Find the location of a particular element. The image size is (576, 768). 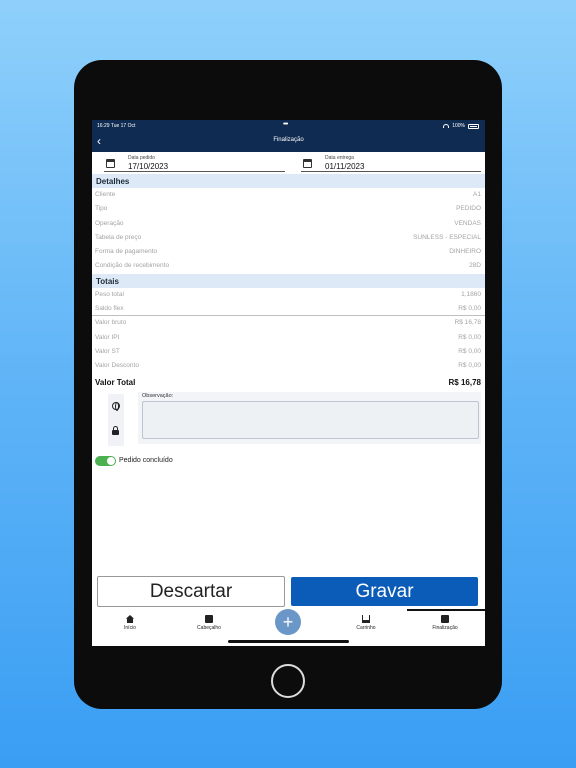

hardware-home-button is located at coordinates (288, 681).